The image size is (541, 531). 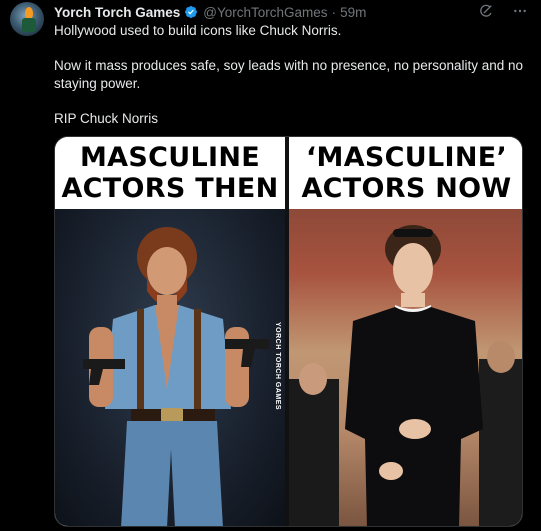 I want to click on timestamp: 59m, so click(x=353, y=12).